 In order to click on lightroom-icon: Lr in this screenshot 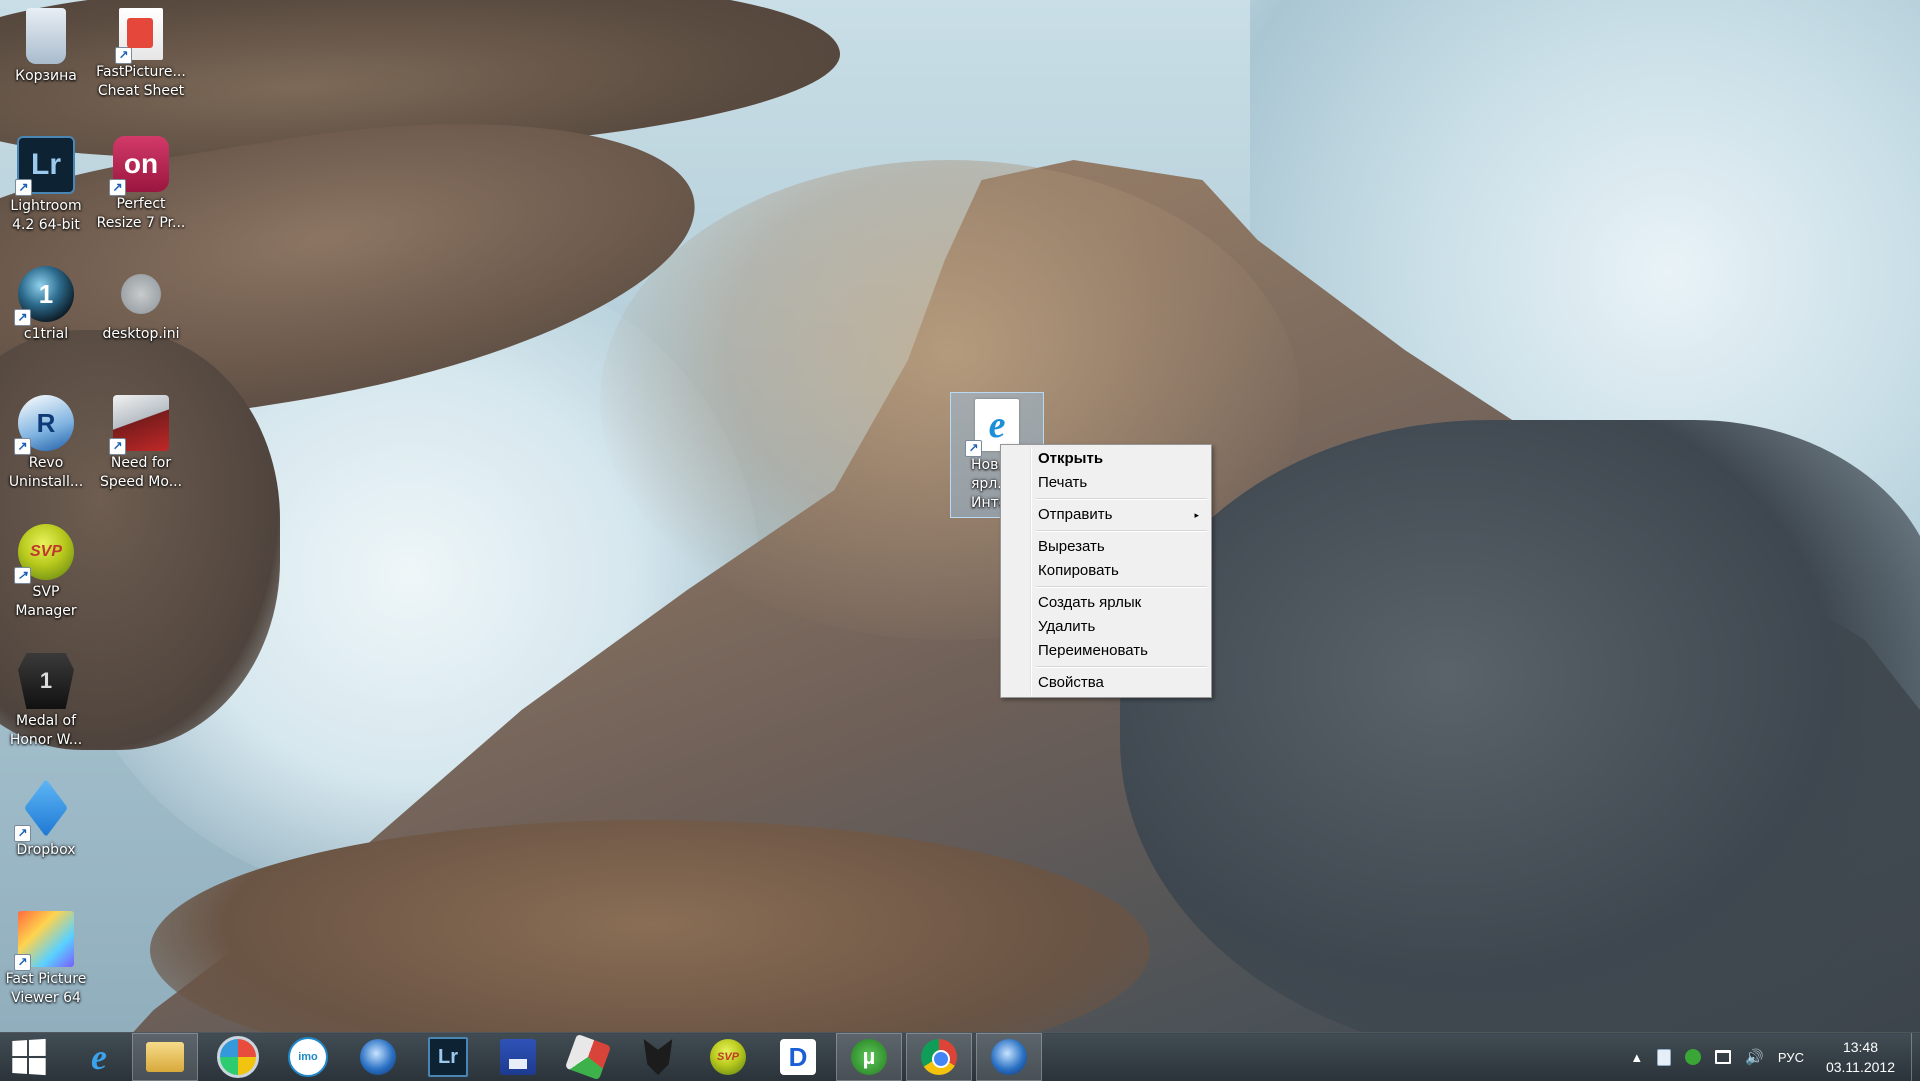, I will do `click(448, 1057)`.